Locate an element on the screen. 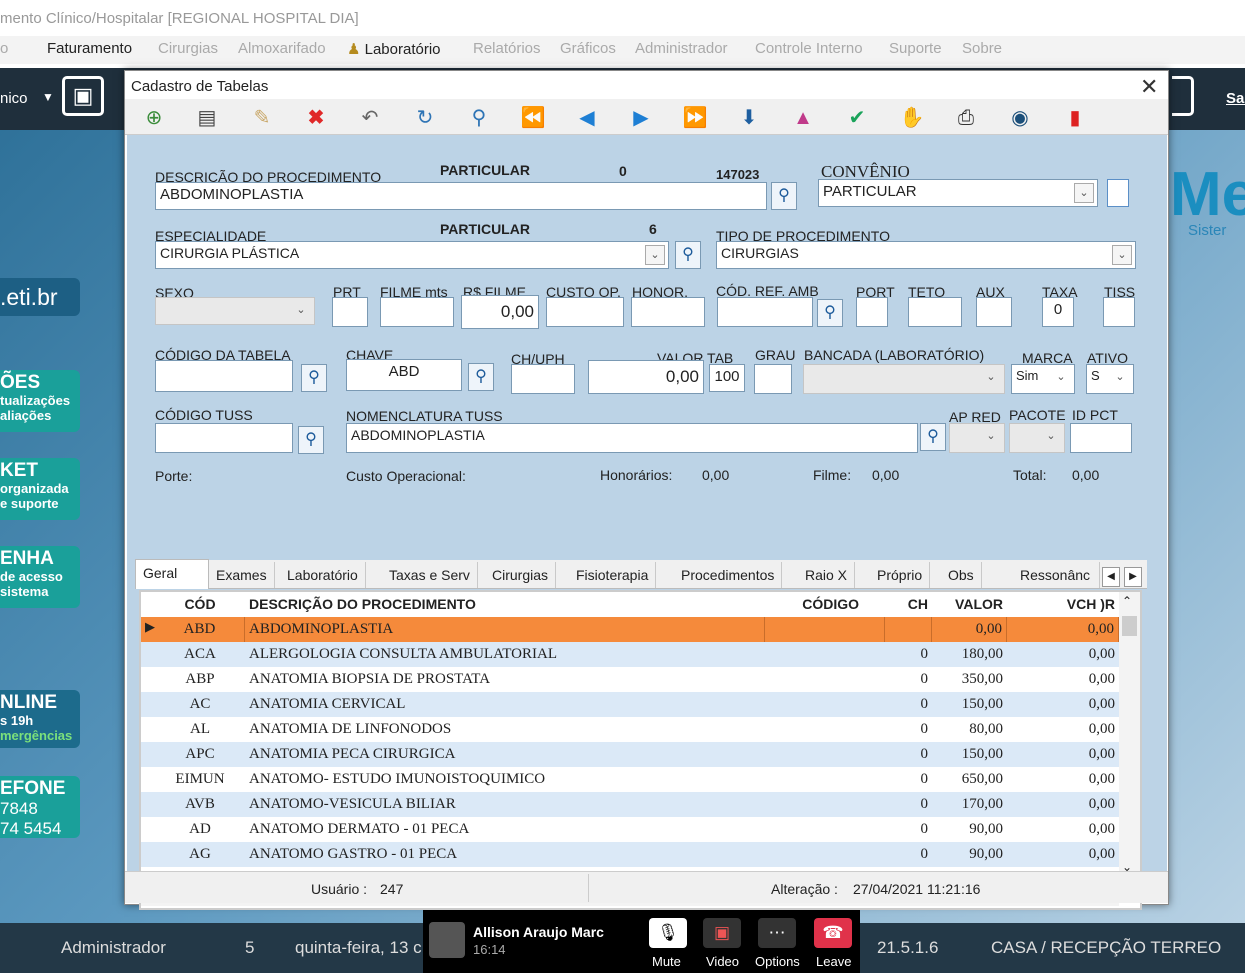 This screenshot has height=973, width=1245. last-icon: ⏩ is located at coordinates (695, 118).